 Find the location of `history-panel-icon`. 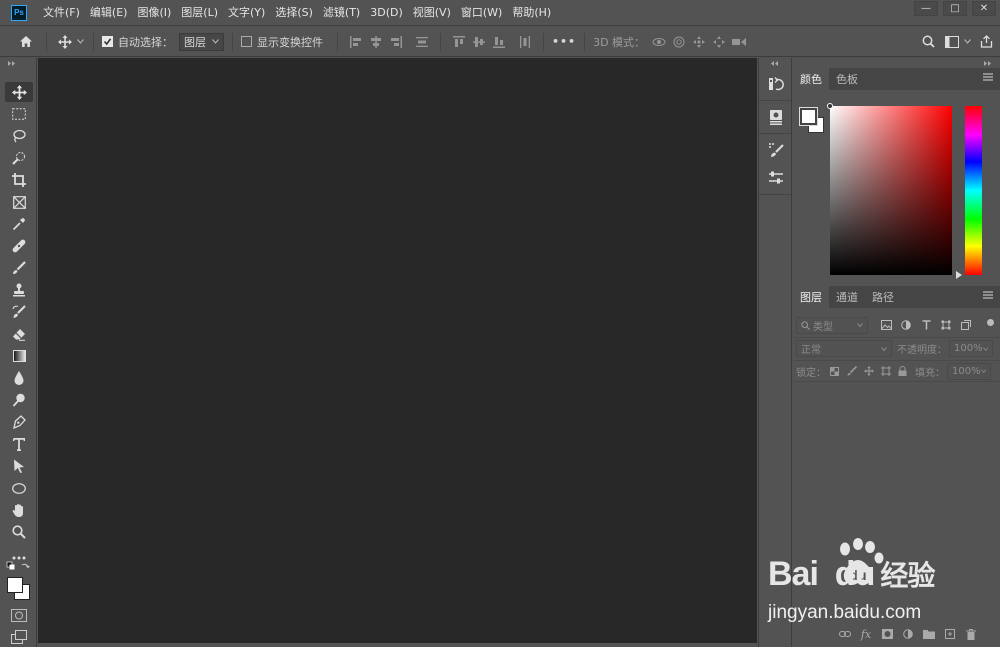

history-panel-icon is located at coordinates (776, 84).